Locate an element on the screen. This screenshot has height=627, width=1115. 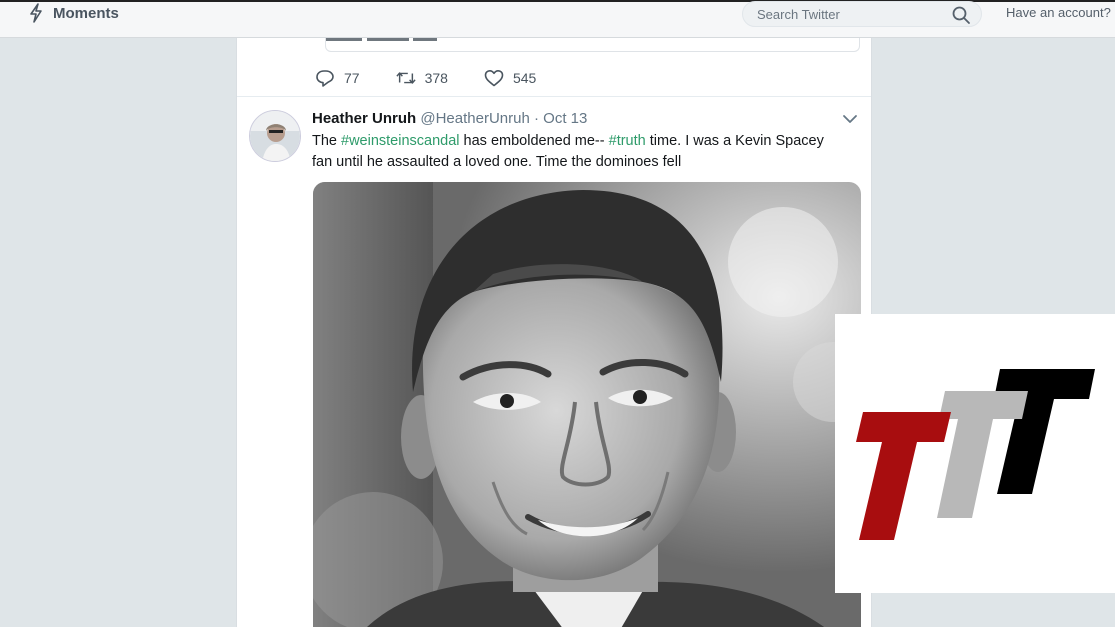
search-box is located at coordinates (862, 14).